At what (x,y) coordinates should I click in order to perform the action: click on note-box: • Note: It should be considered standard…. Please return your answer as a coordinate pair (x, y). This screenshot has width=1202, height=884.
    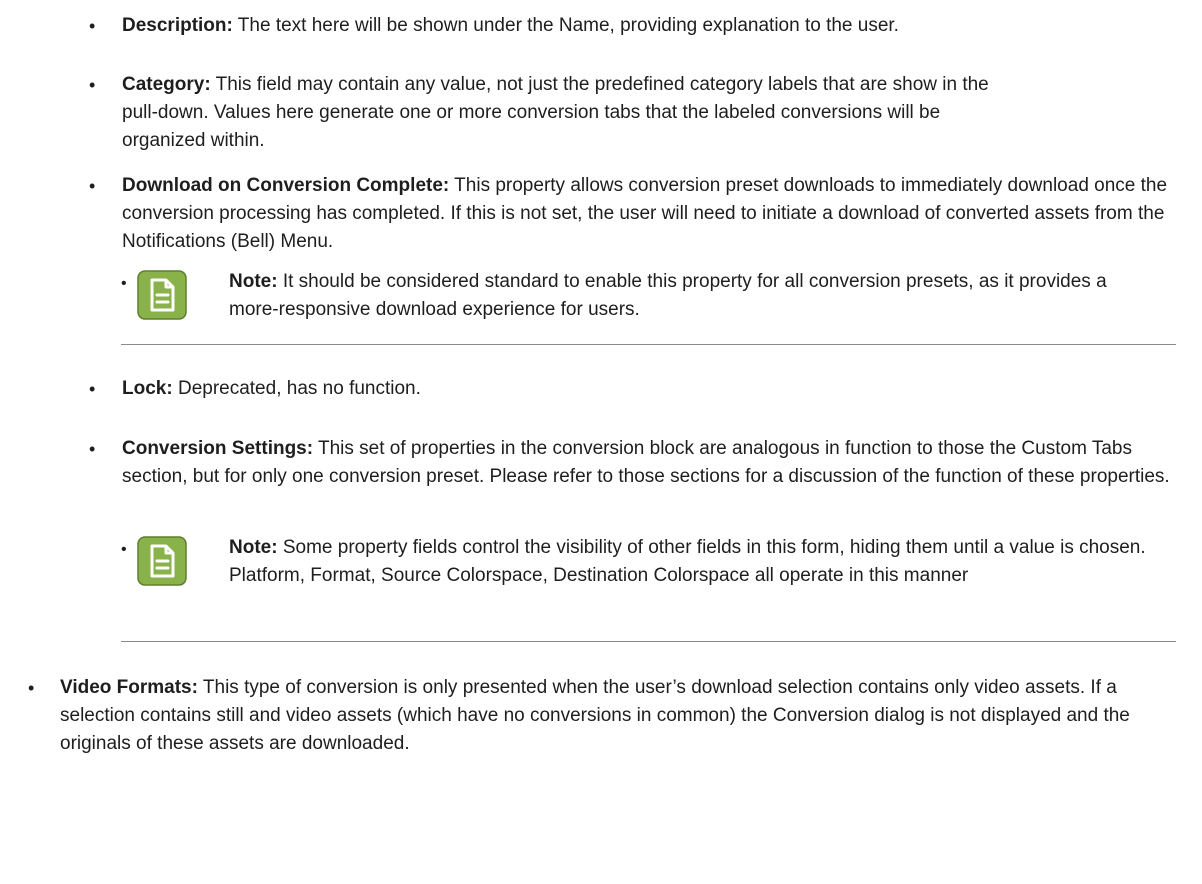
    Looking at the image, I should click on (648, 306).